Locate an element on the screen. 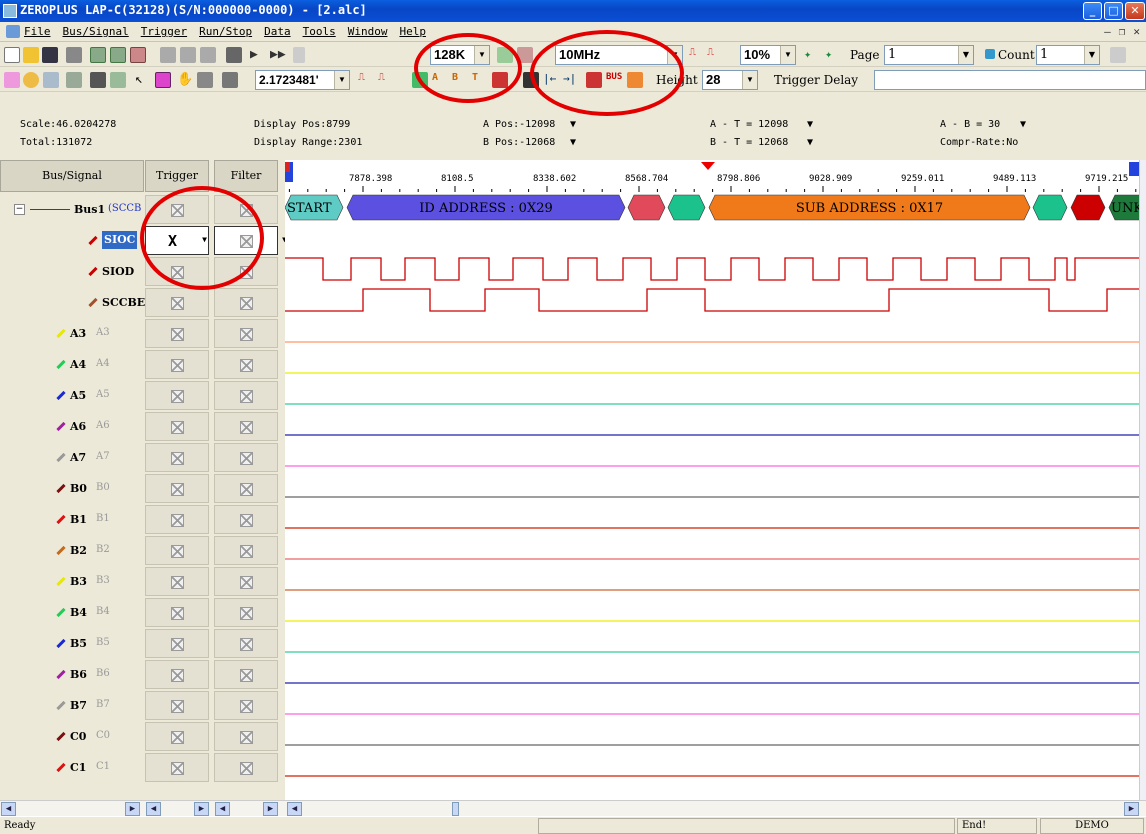  depth-down-icon is located at coordinates (525, 55).